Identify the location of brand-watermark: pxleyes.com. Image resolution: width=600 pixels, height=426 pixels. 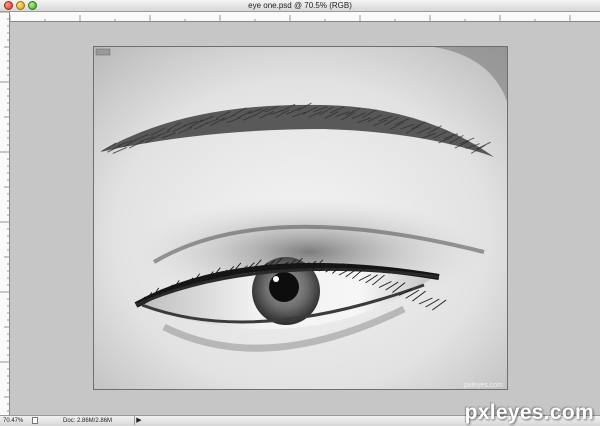
(529, 412).